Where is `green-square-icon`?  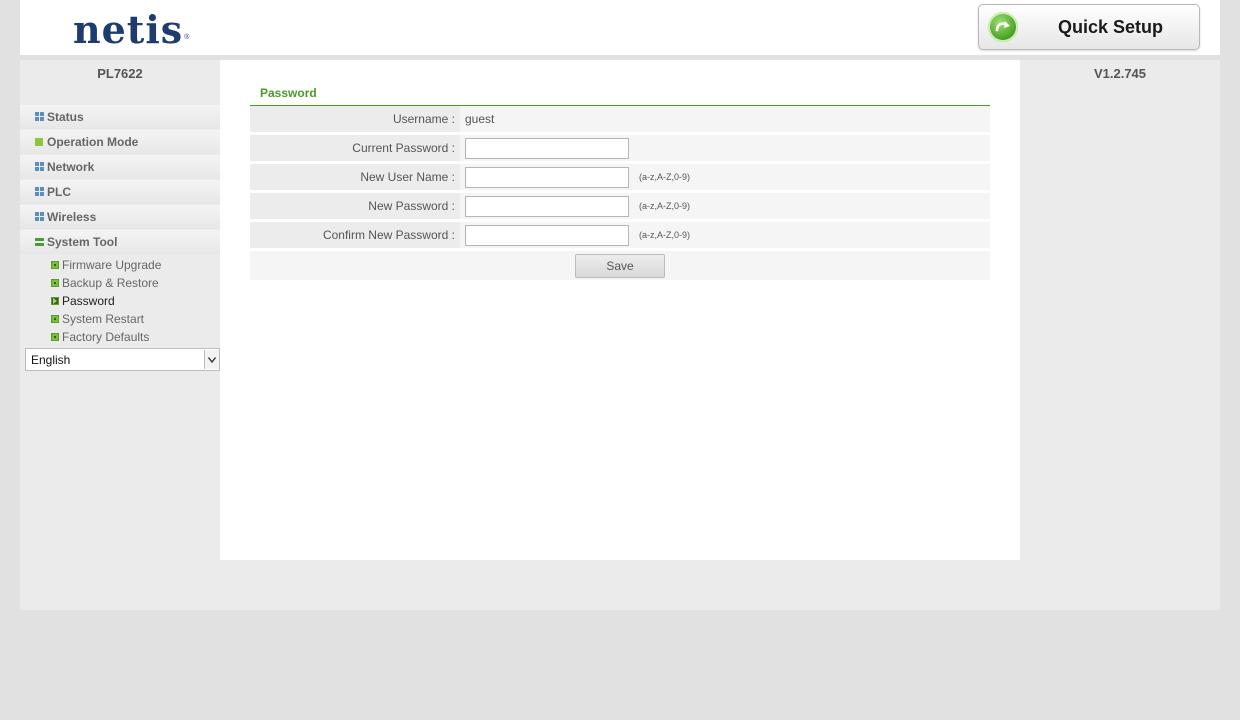 green-square-icon is located at coordinates (39, 142).